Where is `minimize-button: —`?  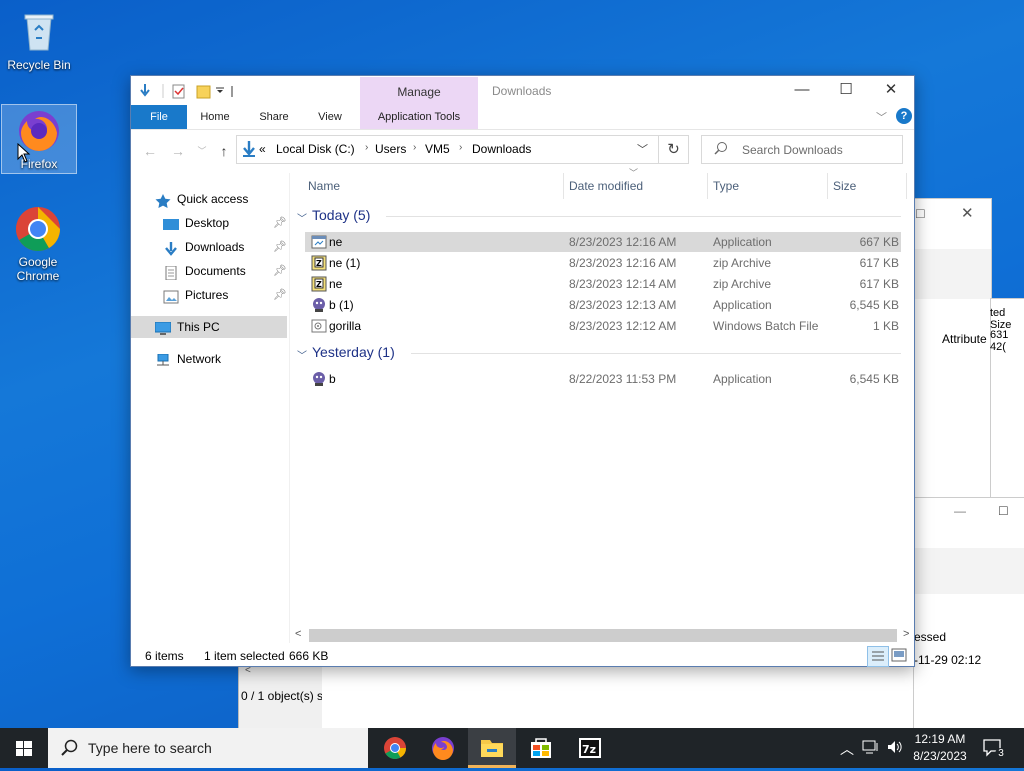
minimize-button: — is located at coordinates (802, 90).